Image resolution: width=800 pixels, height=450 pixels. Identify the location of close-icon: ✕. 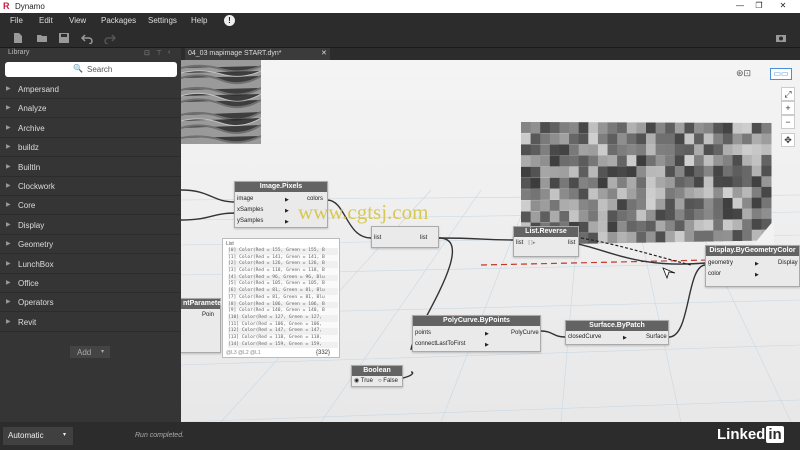
(783, 6).